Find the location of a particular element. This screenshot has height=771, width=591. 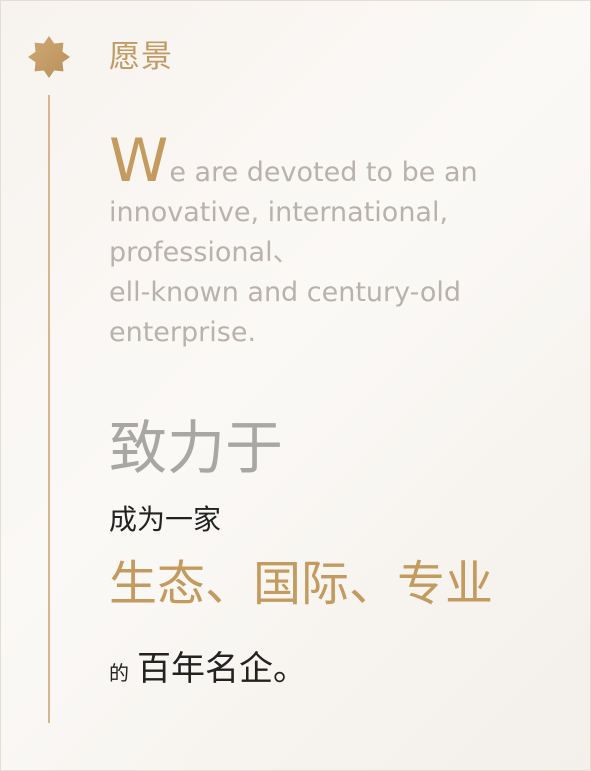

vision-chinese-ending: 的百年名企。 is located at coordinates (208, 665).